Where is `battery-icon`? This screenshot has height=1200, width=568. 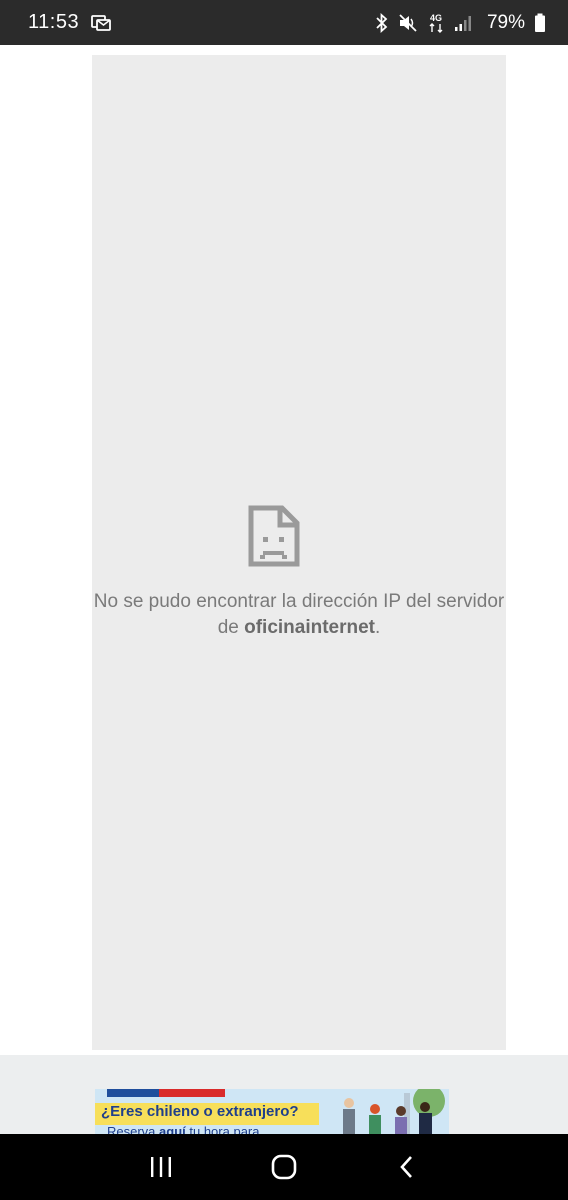
battery-icon is located at coordinates (540, 23).